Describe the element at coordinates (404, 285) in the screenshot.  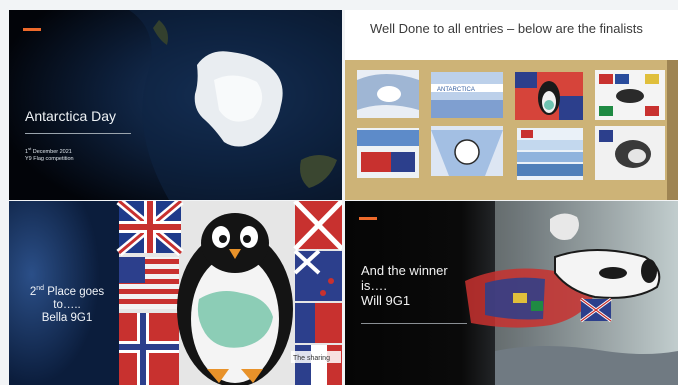
I see `winner-caption: And the winner is…. Will 9G1` at that location.